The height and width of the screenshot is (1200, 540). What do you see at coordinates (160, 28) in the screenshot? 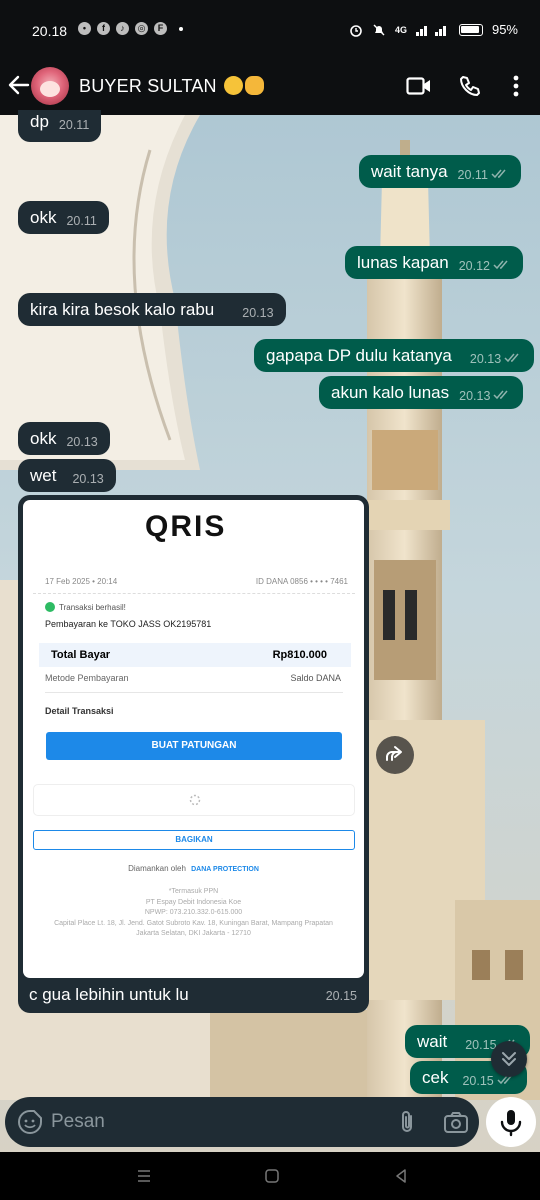
I see `app-f-icon: F` at bounding box center [160, 28].